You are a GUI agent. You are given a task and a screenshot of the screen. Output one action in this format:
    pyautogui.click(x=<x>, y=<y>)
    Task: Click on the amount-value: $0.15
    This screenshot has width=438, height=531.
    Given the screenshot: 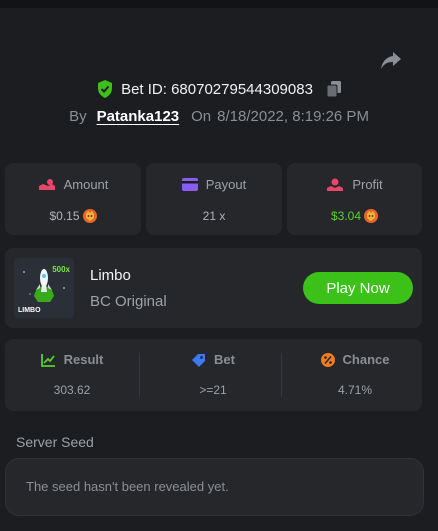 What is the action you would take?
    pyautogui.click(x=64, y=216)
    